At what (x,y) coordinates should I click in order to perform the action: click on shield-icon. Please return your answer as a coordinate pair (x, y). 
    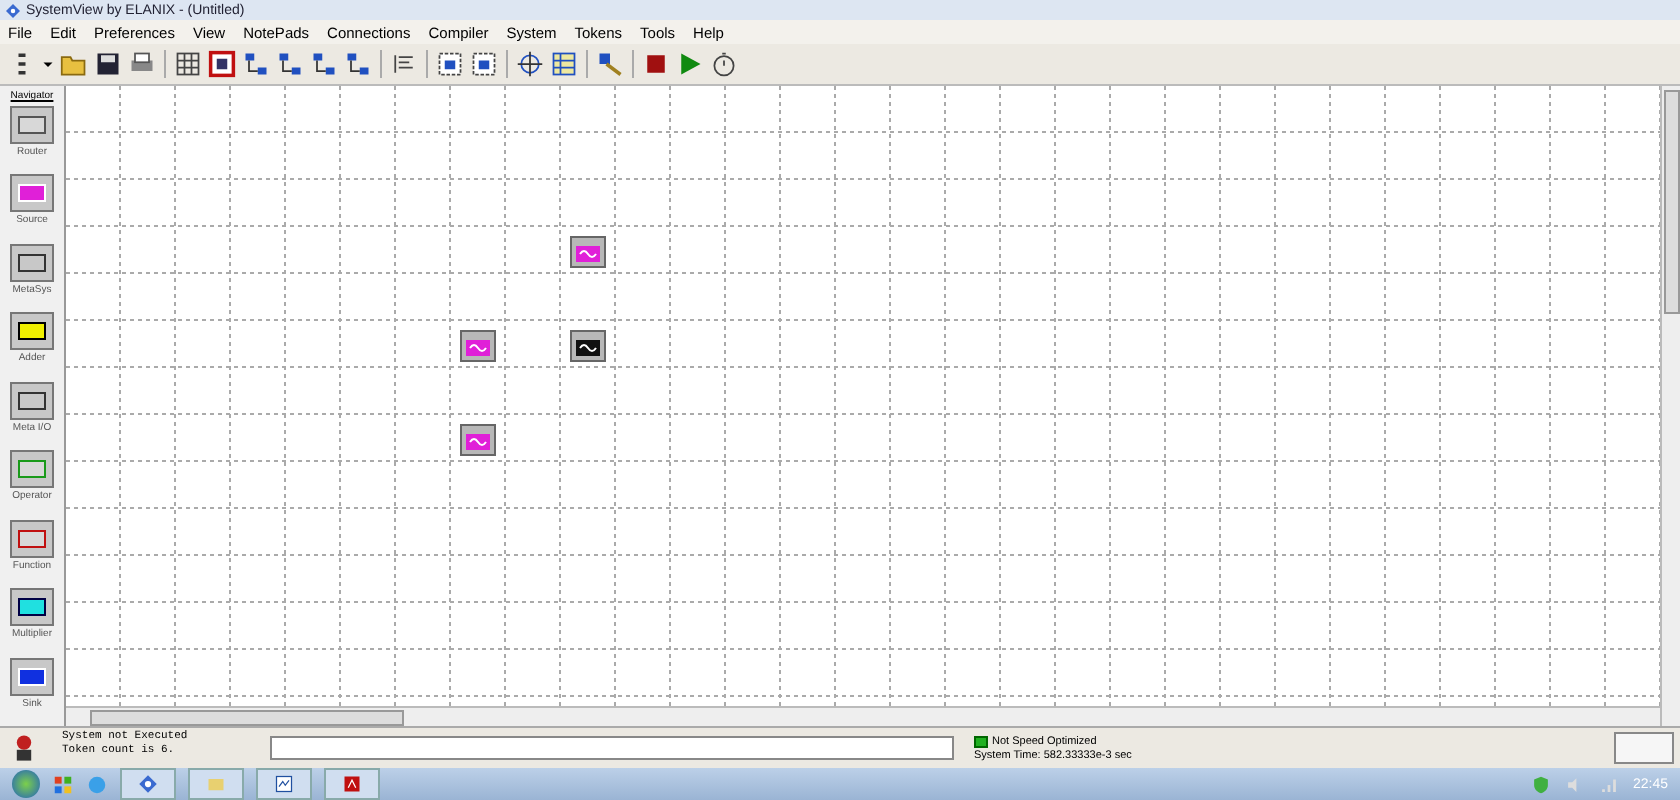
    Looking at the image, I should click on (1541, 784).